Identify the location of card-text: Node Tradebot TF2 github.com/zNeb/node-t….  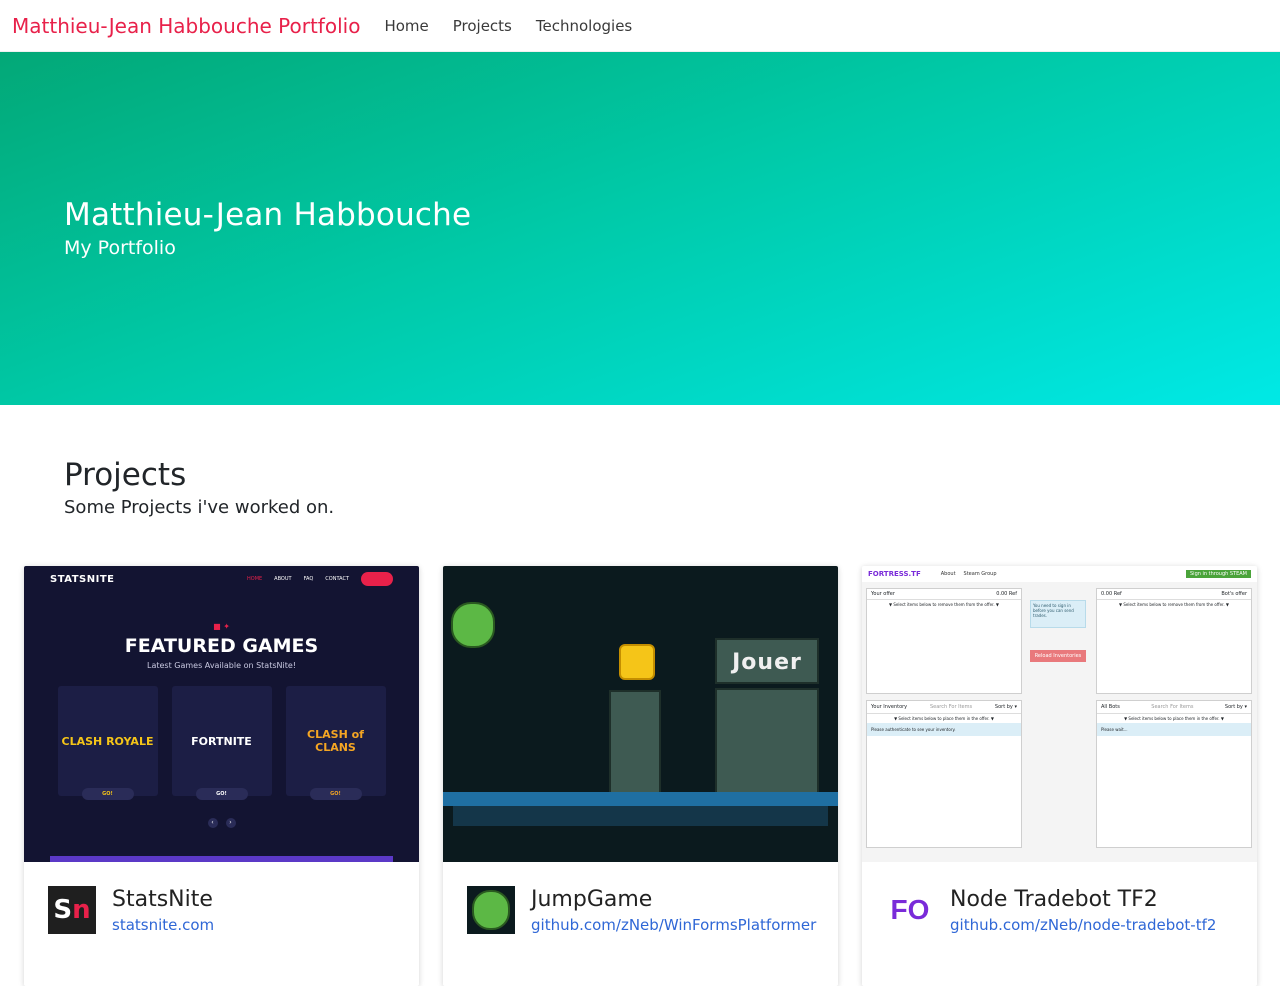
(1083, 911).